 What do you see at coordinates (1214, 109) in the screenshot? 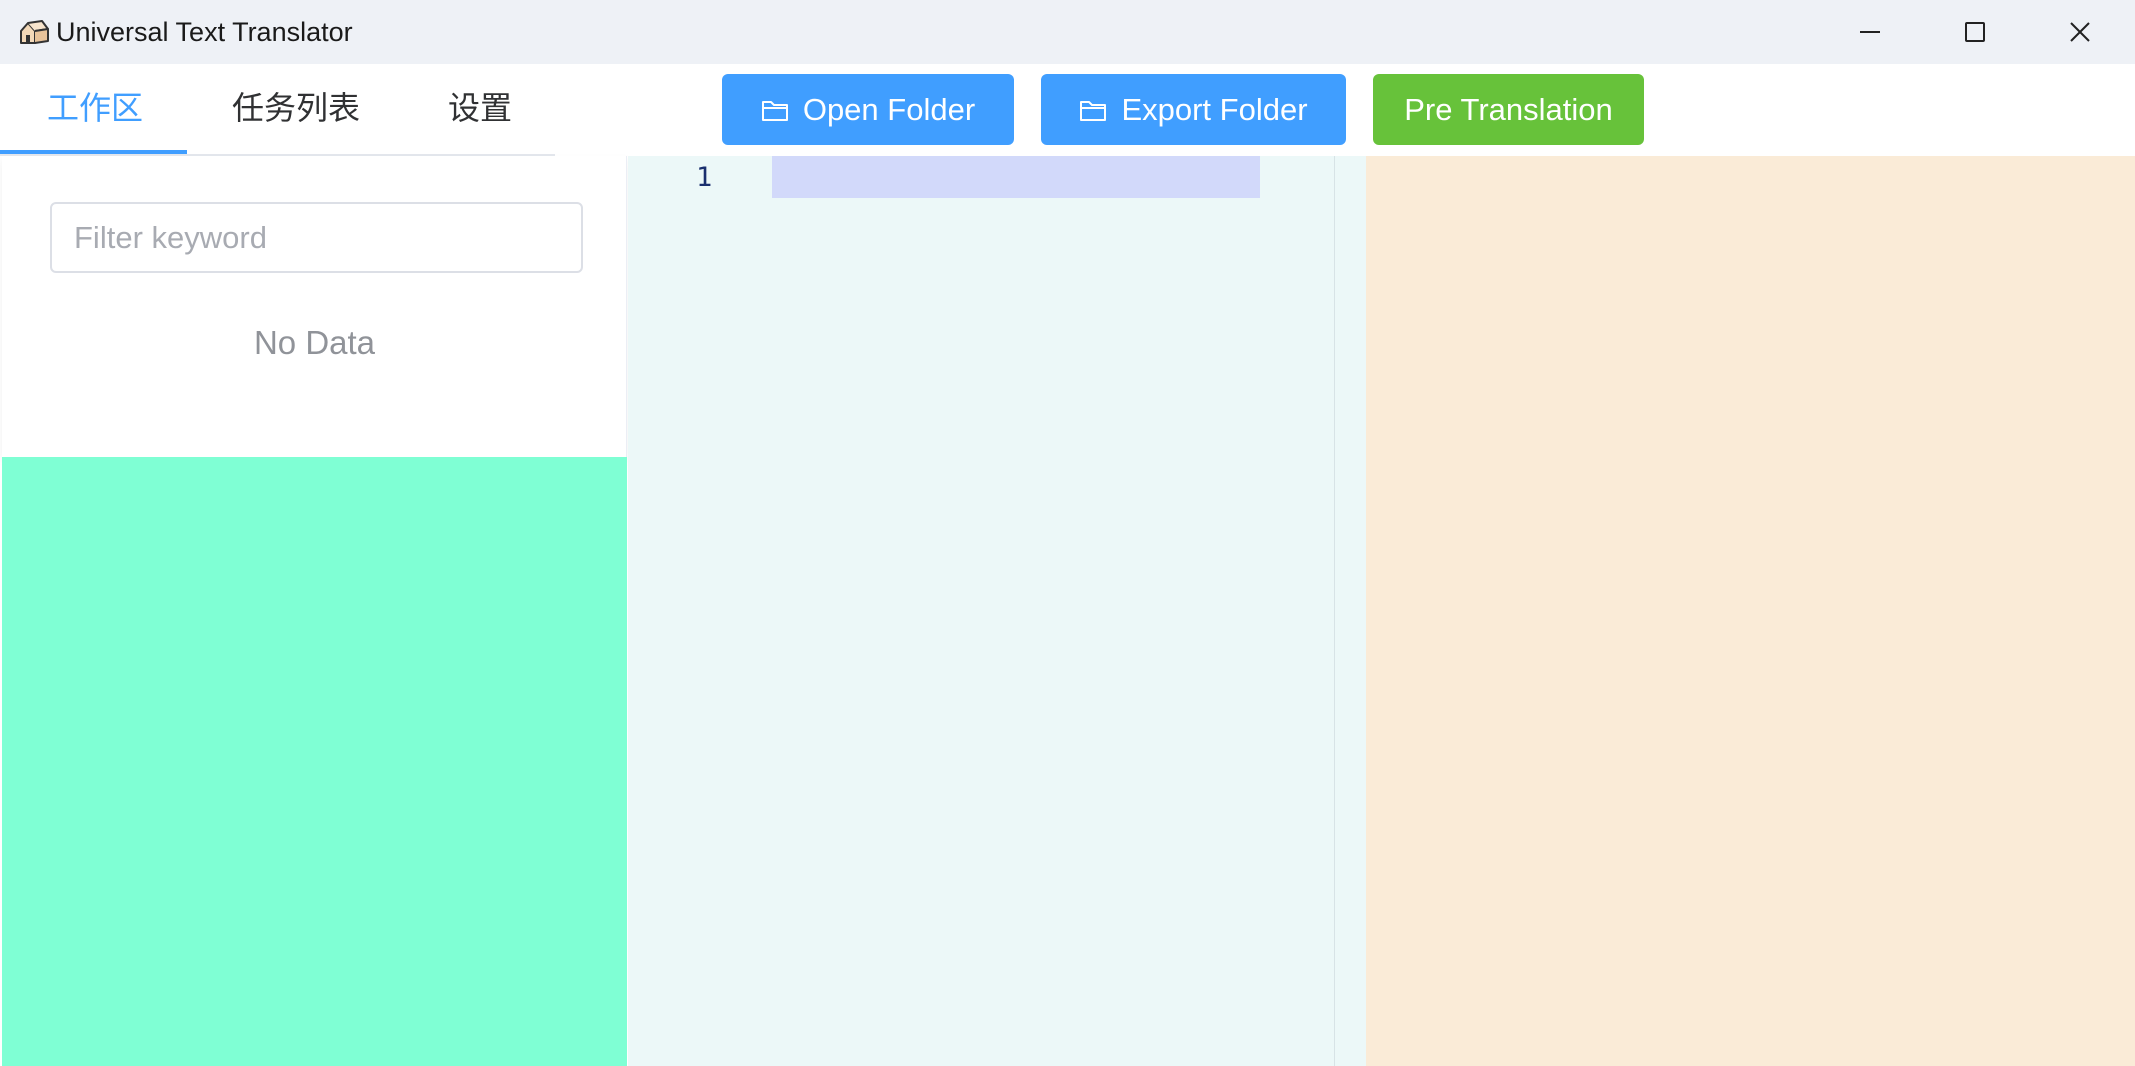
I see `export-folder-label: Export Folder` at bounding box center [1214, 109].